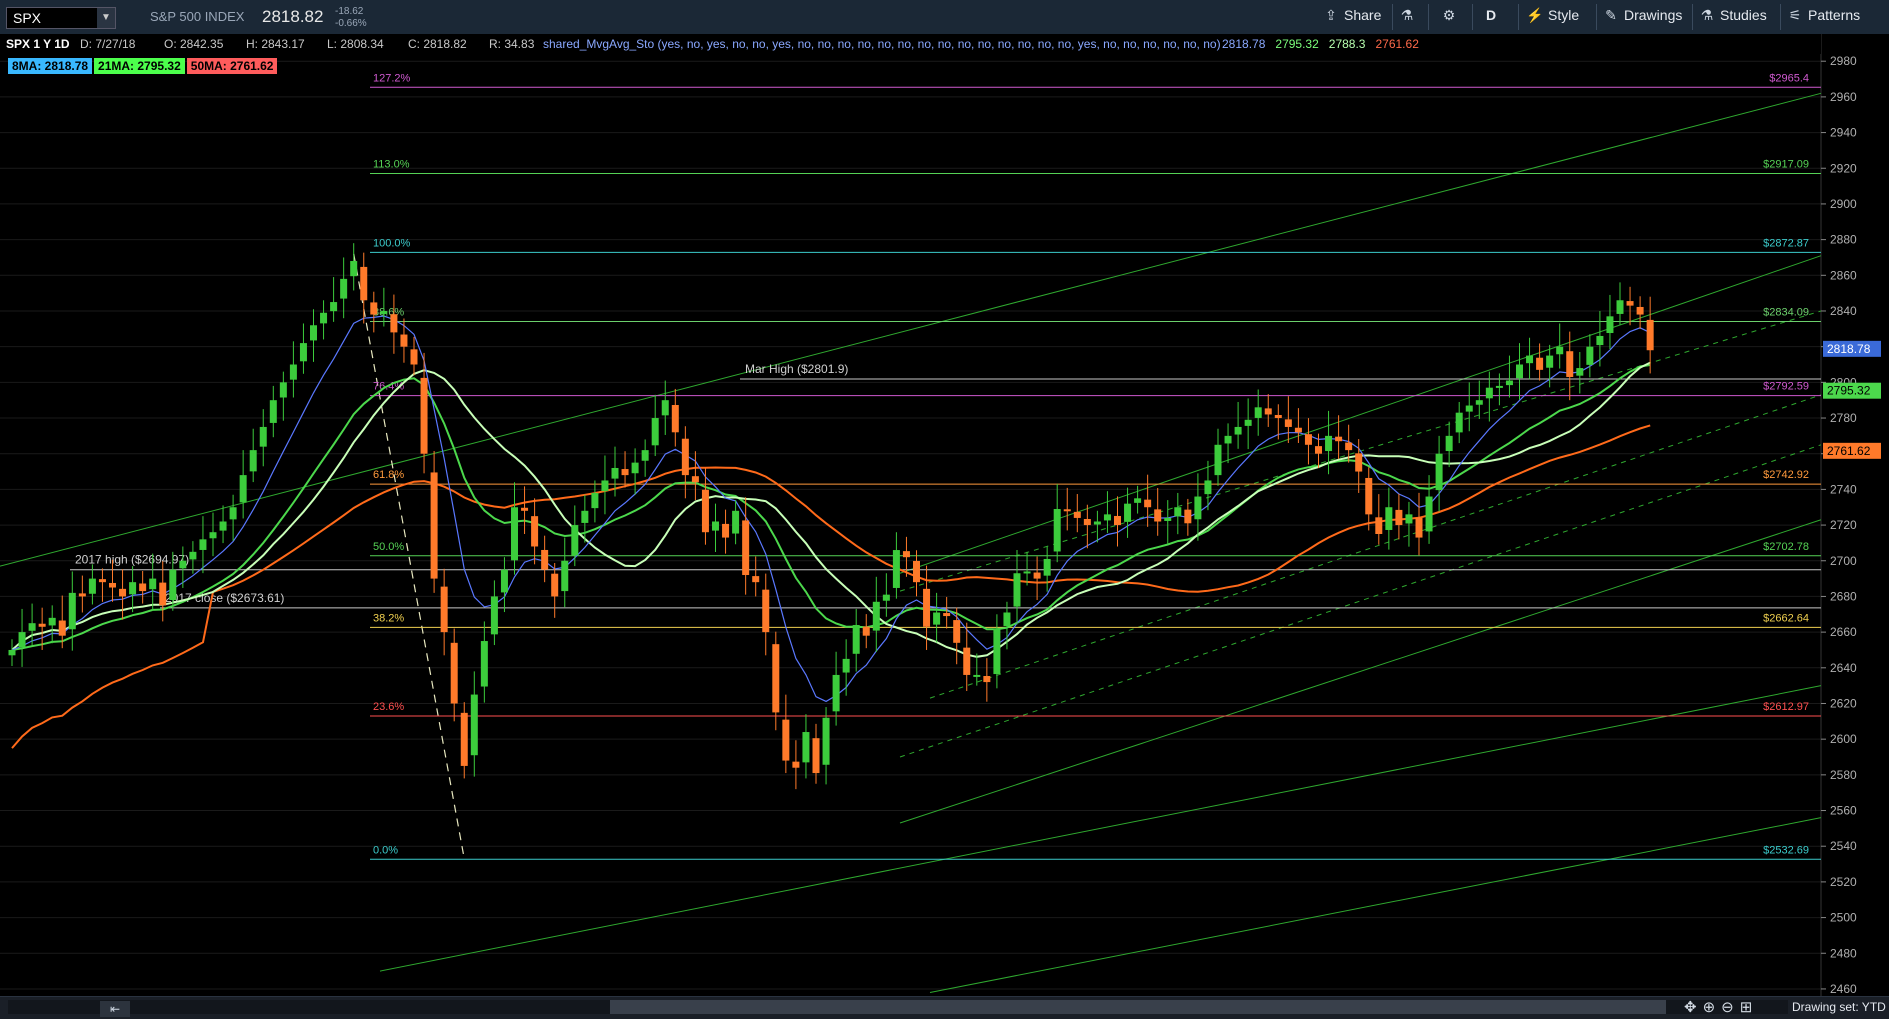  What do you see at coordinates (1786, 243) in the screenshot?
I see `fib-level-price: $2872.87` at bounding box center [1786, 243].